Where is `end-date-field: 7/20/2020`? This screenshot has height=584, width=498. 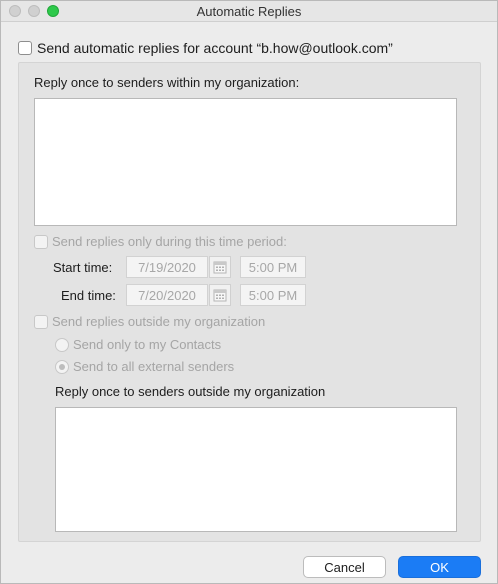
end-date-field: 7/20/2020 is located at coordinates (167, 295).